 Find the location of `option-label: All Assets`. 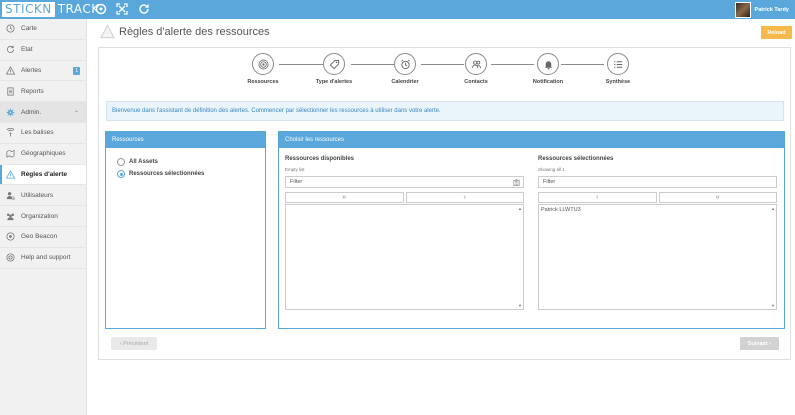

option-label: All Assets is located at coordinates (143, 162).